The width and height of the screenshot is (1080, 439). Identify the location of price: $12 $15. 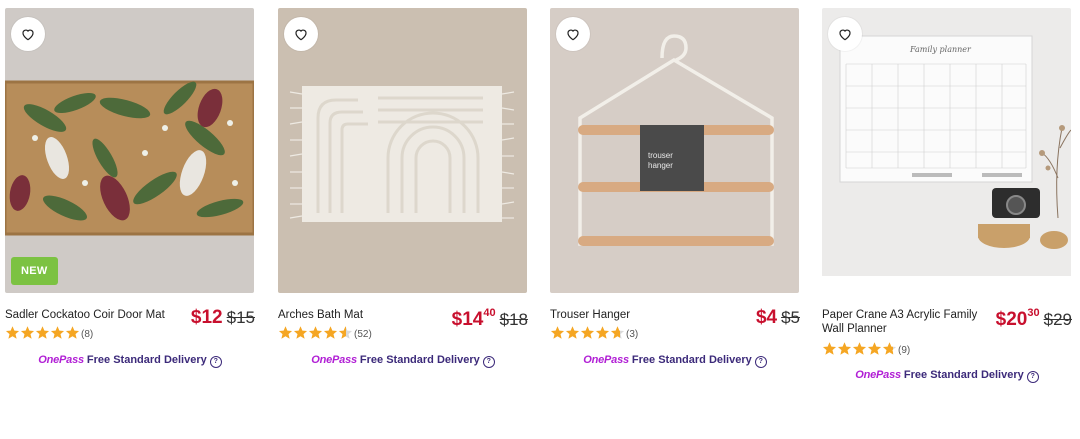
(223, 318).